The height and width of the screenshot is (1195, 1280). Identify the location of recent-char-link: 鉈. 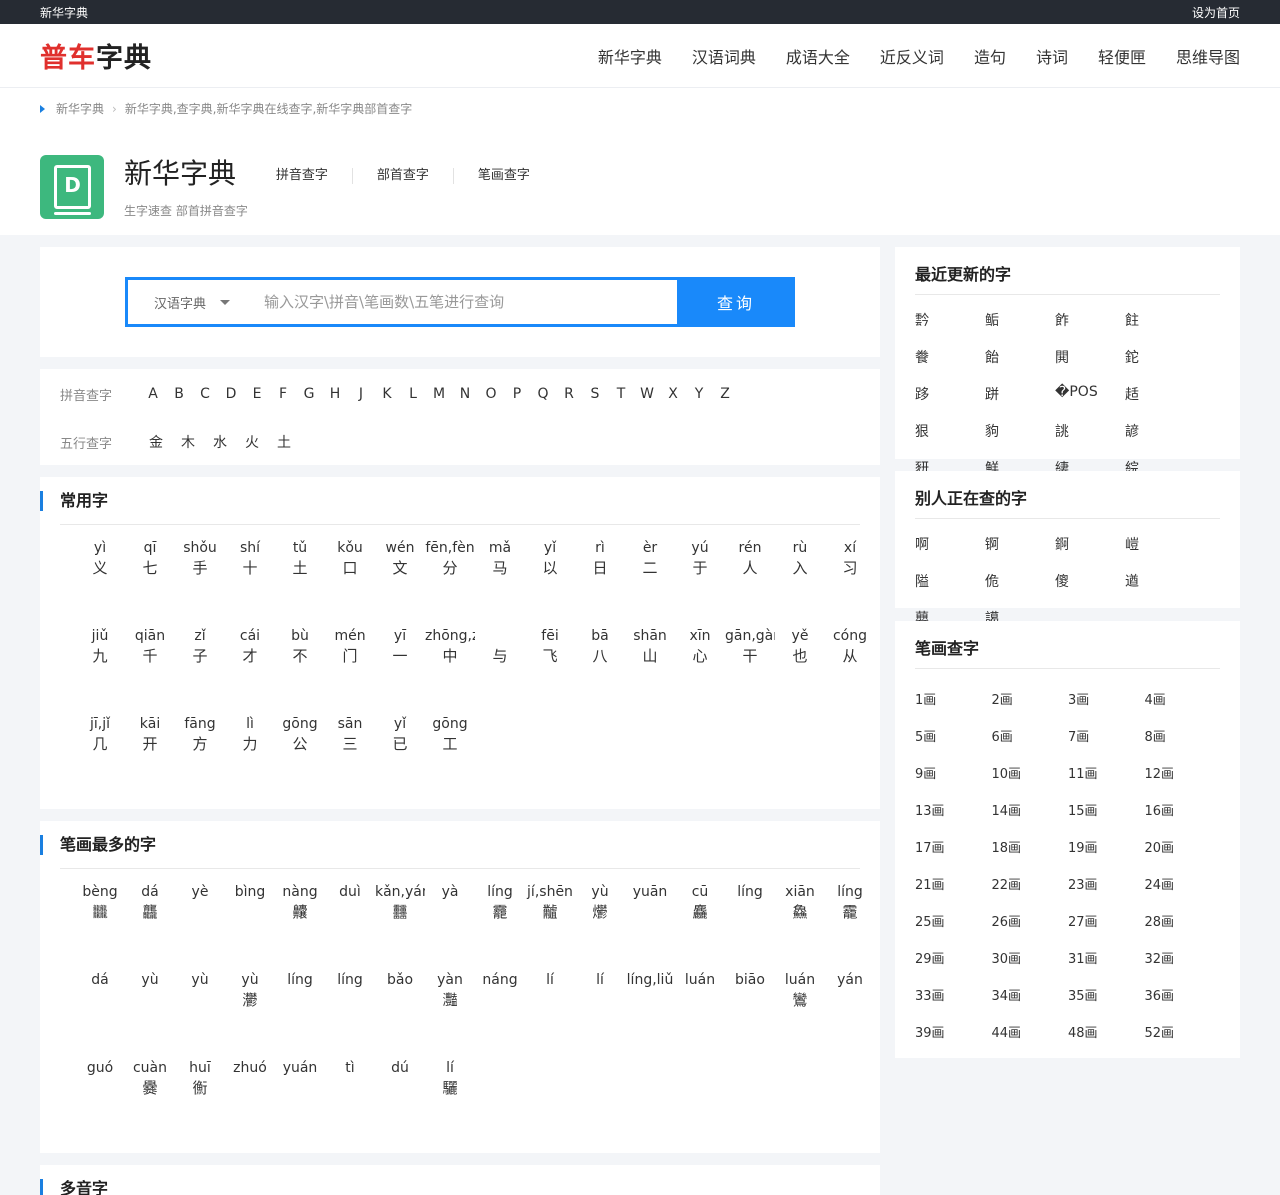
(1160, 365).